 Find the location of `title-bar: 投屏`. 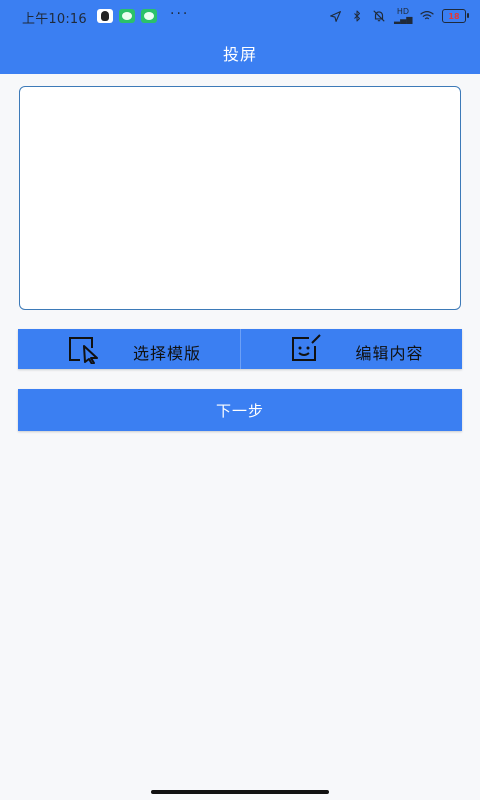

title-bar: 投屏 is located at coordinates (240, 53).